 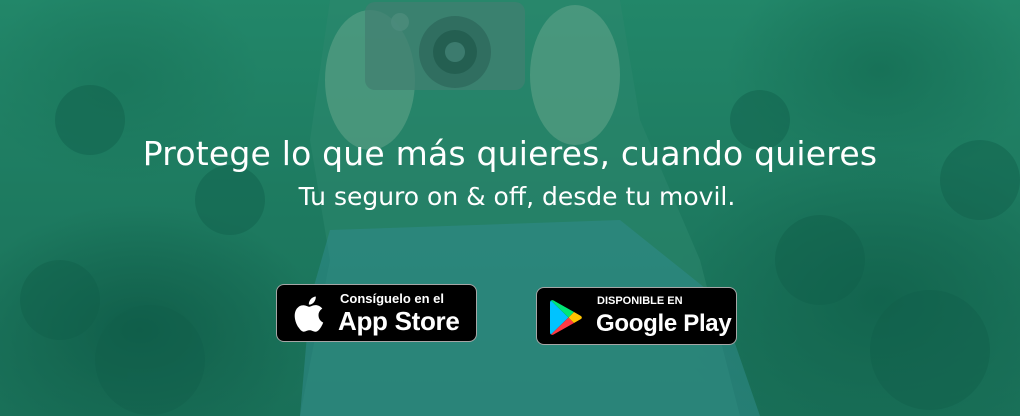 What do you see at coordinates (566, 317) in the screenshot?
I see `google-play-icon` at bounding box center [566, 317].